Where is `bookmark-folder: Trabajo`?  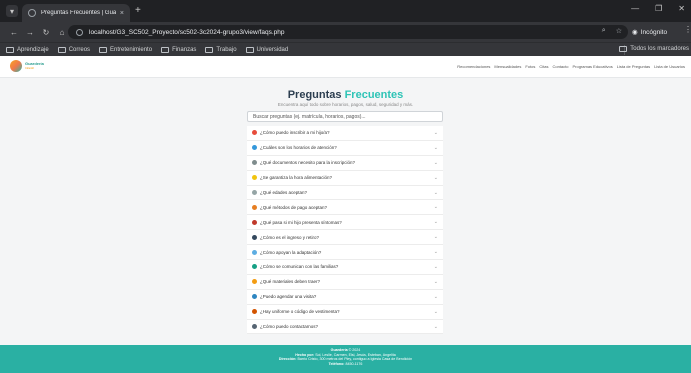
bookmark-folder: Trabajo is located at coordinates (221, 49).